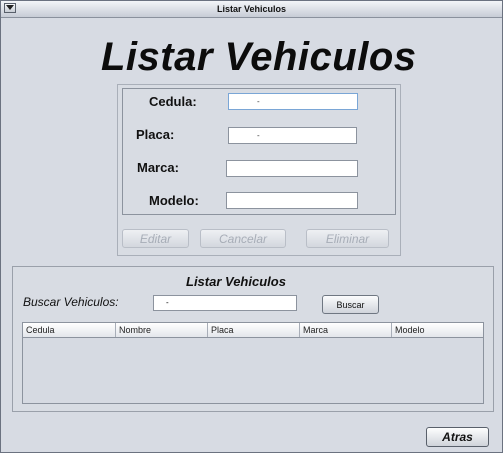  I want to click on modelo-label: Modelo:, so click(174, 200).